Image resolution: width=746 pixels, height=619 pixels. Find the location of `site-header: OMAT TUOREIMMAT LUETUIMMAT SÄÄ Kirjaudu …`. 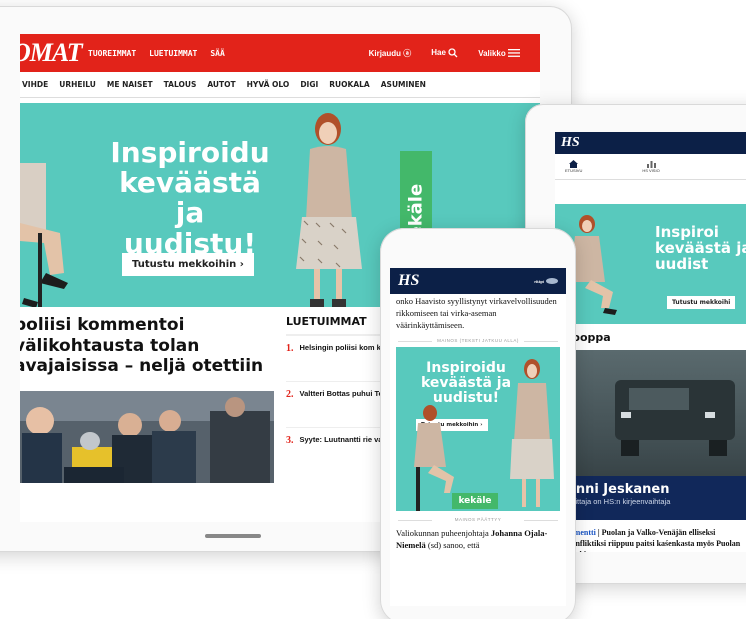

site-header: OMAT TUOREIMMAT LUETUIMMAT SÄÄ Kirjaudu … is located at coordinates (280, 53).